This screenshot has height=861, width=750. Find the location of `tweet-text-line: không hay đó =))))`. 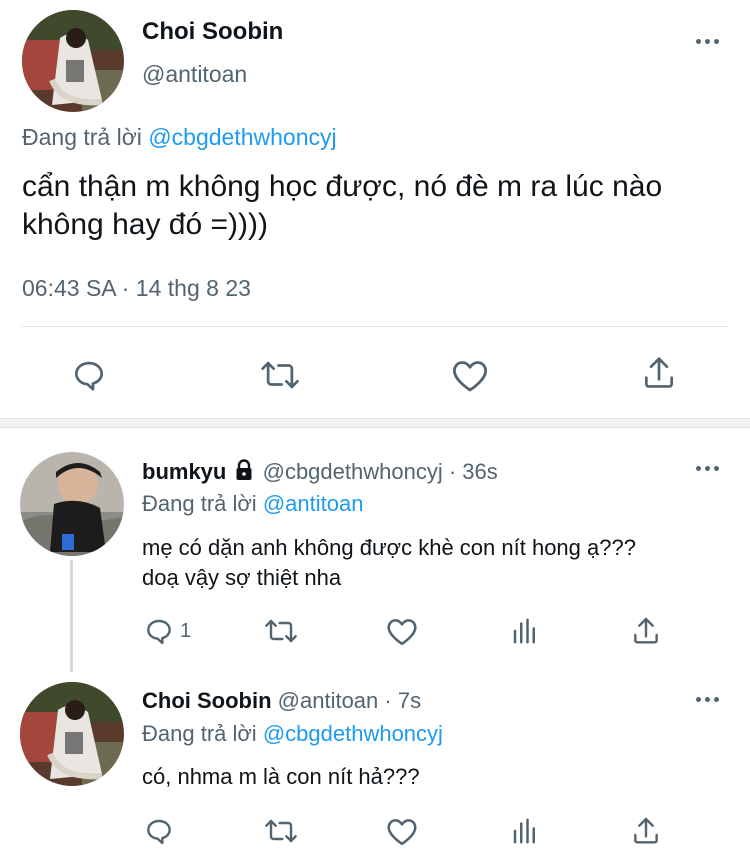

tweet-text-line: không hay đó =)))) is located at coordinates (145, 224).